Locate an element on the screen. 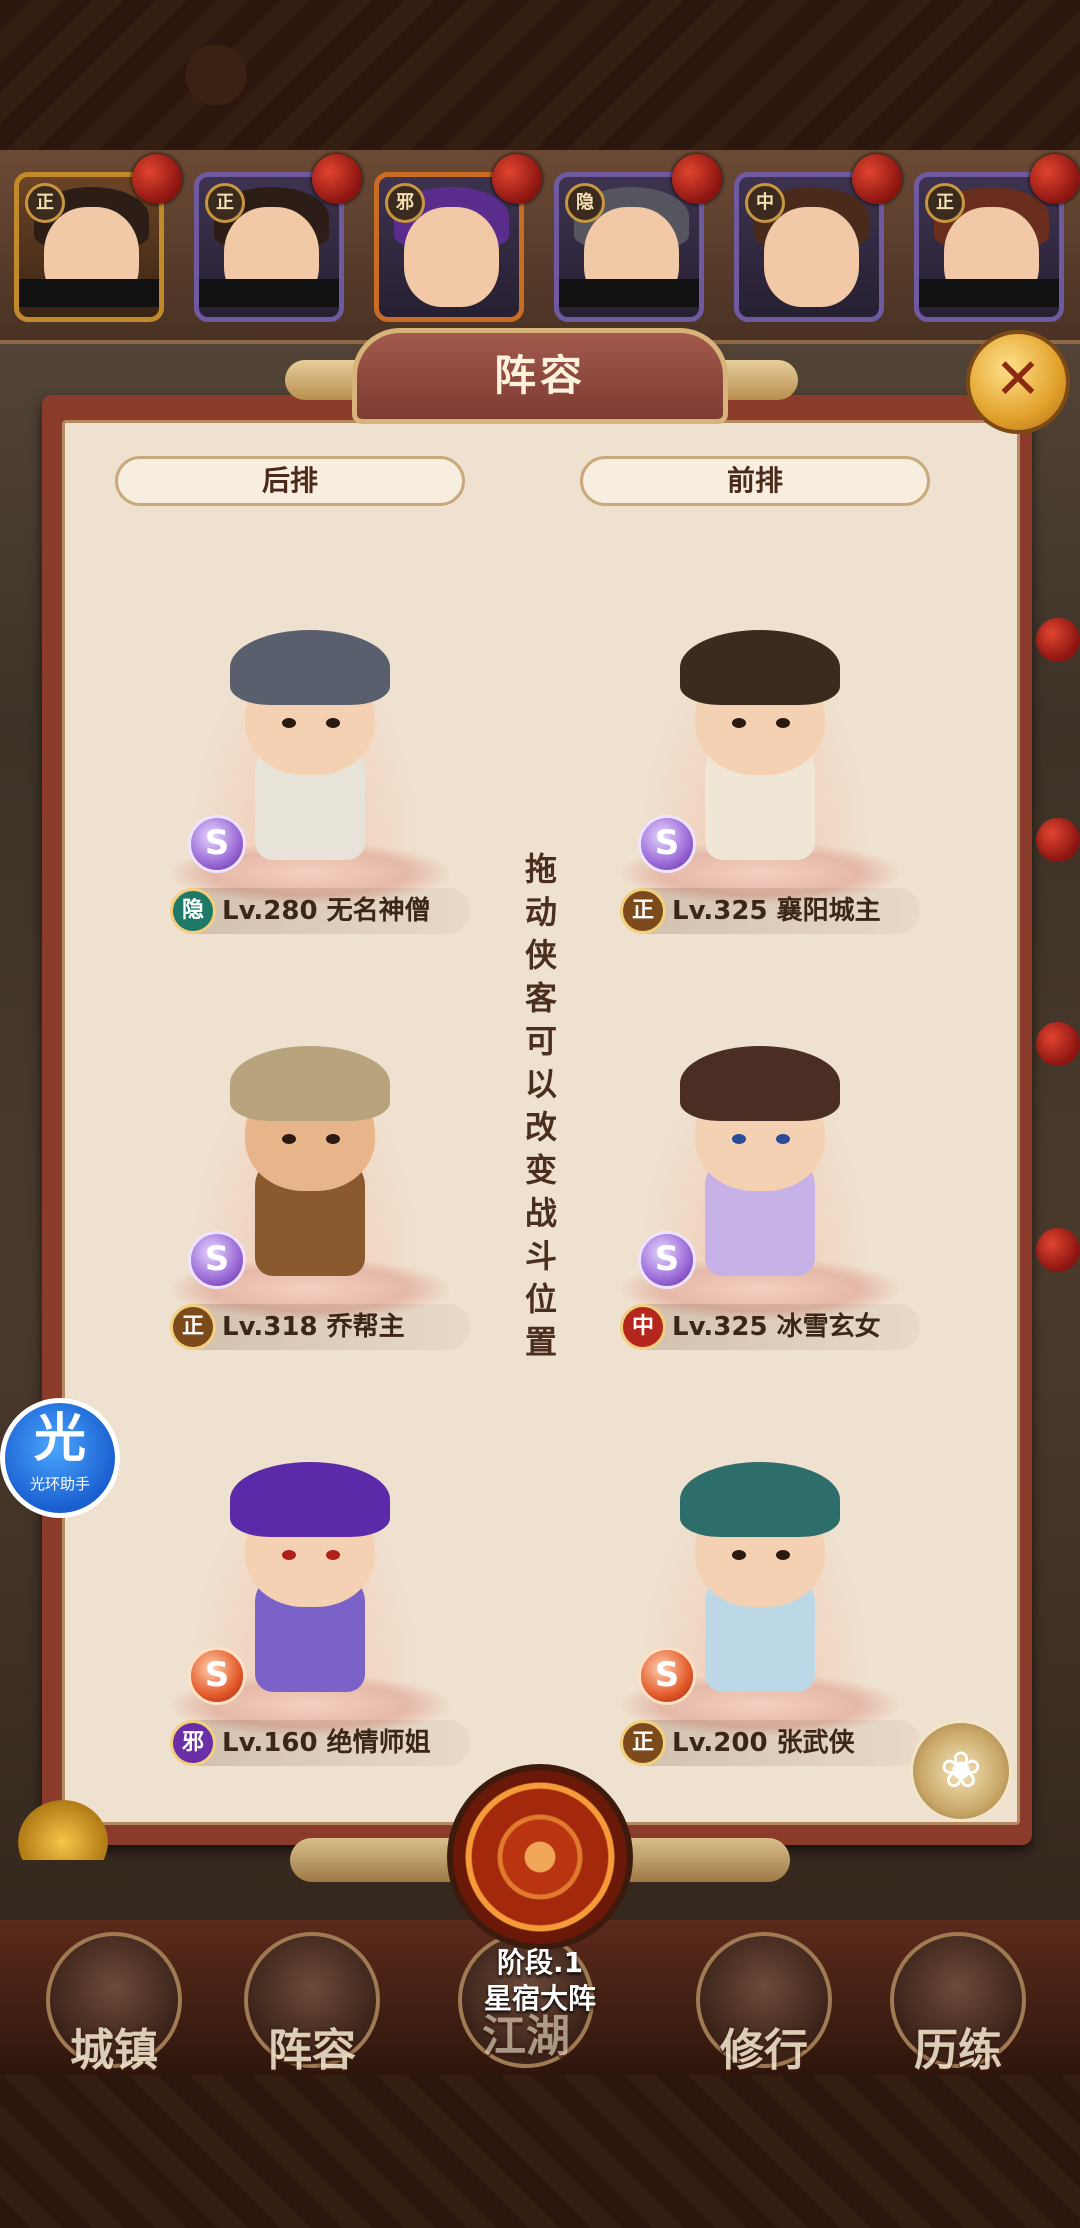  flower-icon: ❀ is located at coordinates (961, 1771).